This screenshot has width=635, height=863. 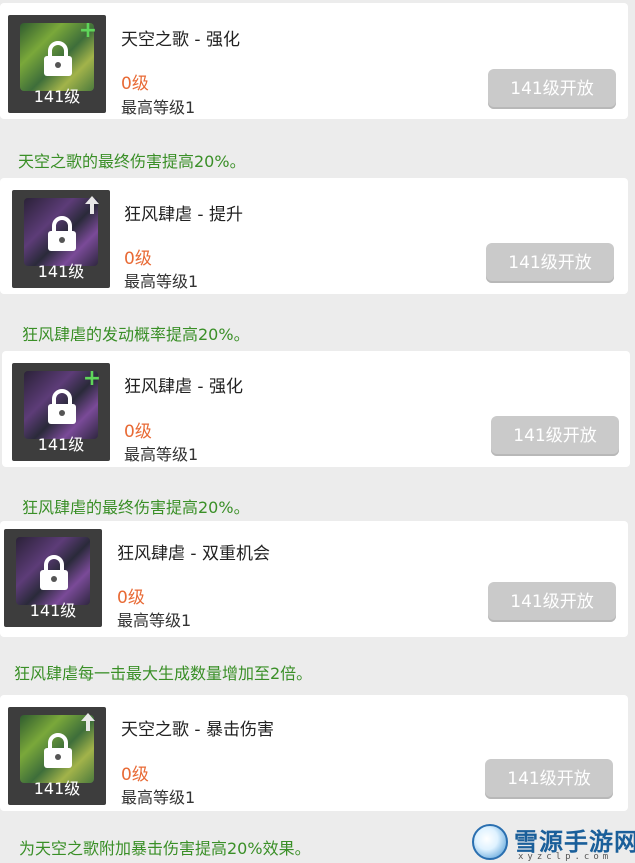 I want to click on watermark-subtitle: xyzclp.com, so click(x=565, y=857).